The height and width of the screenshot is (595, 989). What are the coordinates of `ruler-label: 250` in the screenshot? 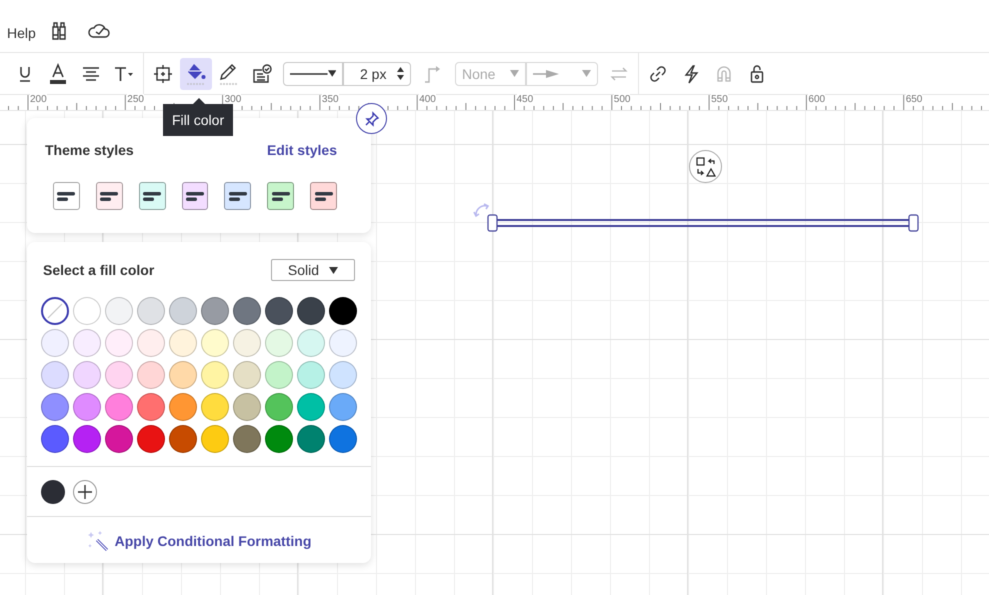 It's located at (135, 99).